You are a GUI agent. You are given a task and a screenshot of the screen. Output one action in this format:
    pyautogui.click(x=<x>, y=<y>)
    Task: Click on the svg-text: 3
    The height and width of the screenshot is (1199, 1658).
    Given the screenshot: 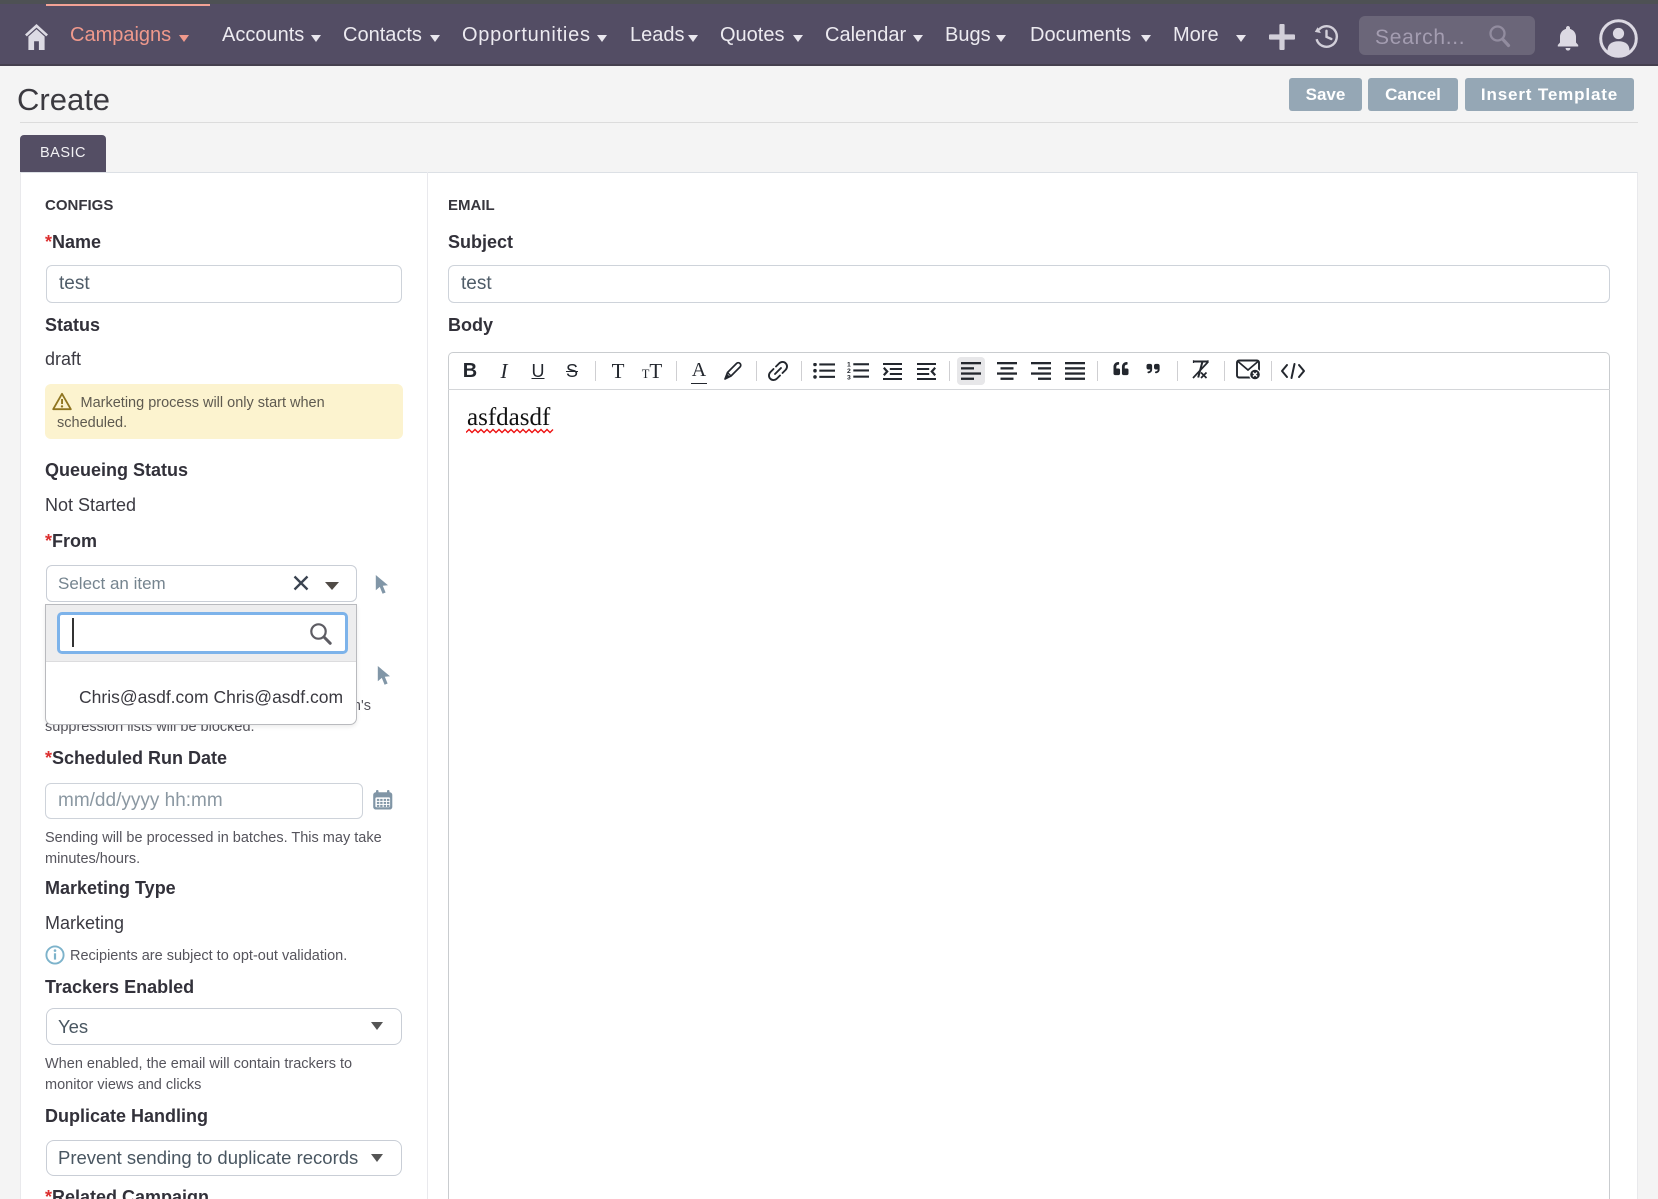 What is the action you would take?
    pyautogui.click(x=849, y=377)
    